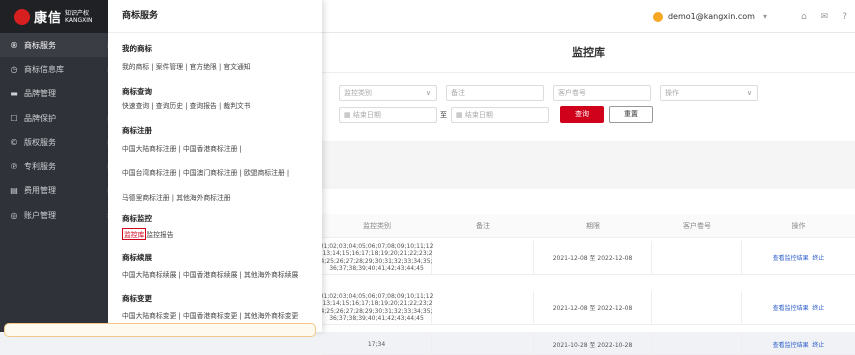  Describe the element at coordinates (844, 17) in the screenshot. I see `help-icon: ?` at that location.